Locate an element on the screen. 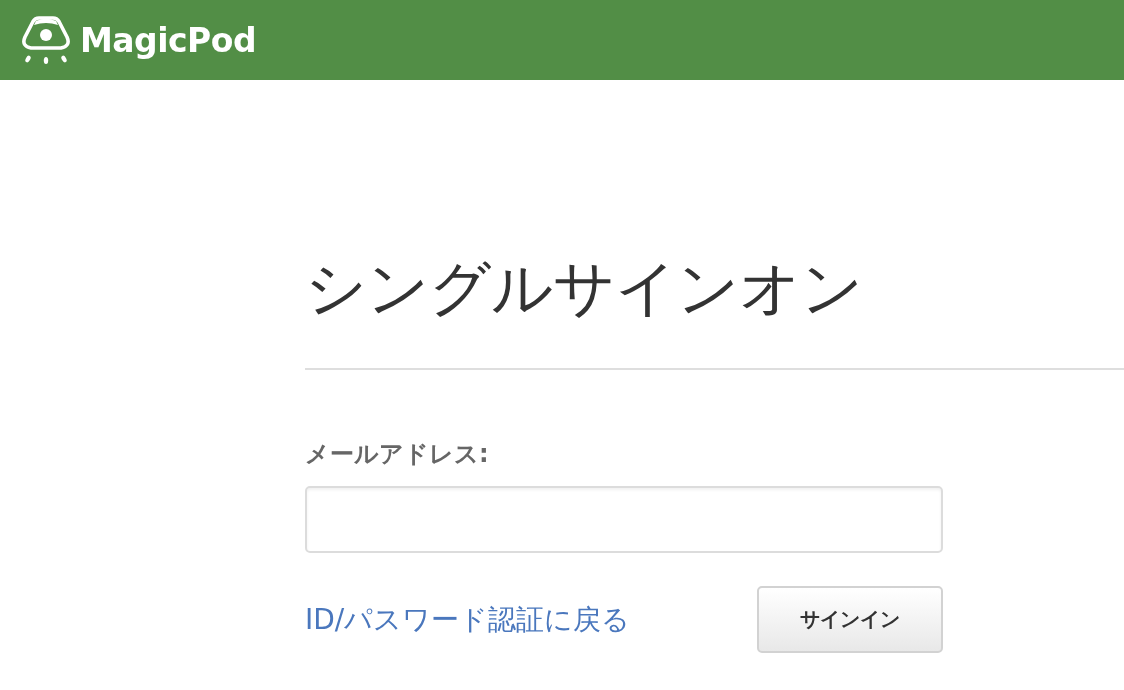 This screenshot has height=690, width=1124. email-label: メールアドレス: is located at coordinates (397, 454).